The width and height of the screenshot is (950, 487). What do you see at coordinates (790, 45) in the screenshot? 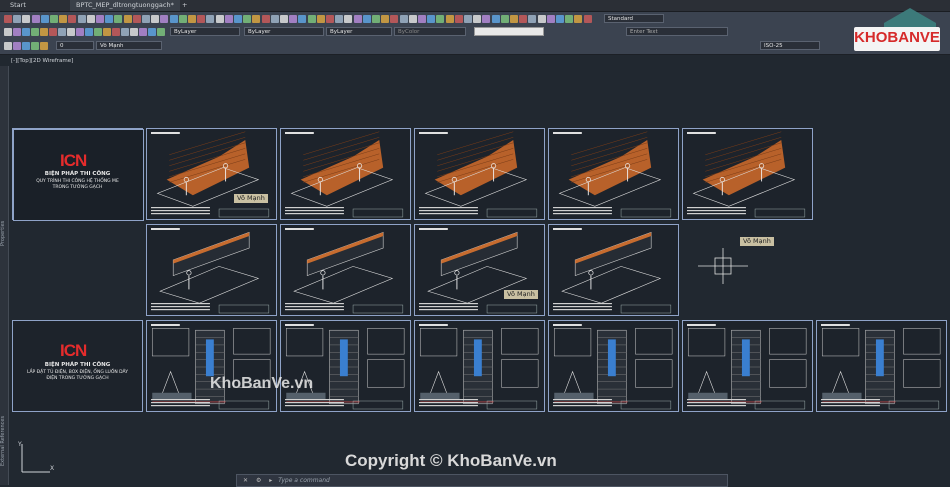
I see `dim-style-select: ISO-25` at bounding box center [790, 45].